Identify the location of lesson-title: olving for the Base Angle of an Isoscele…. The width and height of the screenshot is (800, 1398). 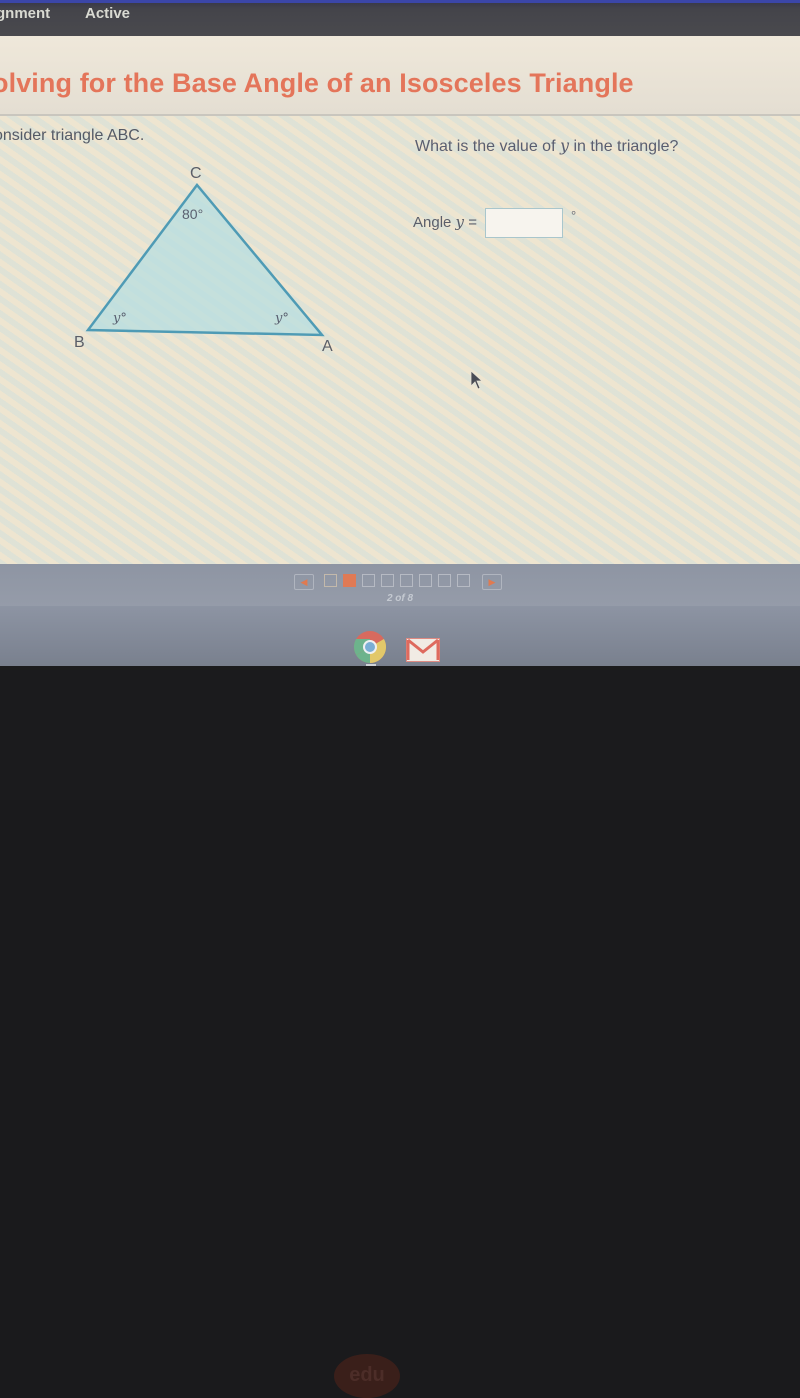
(317, 83).